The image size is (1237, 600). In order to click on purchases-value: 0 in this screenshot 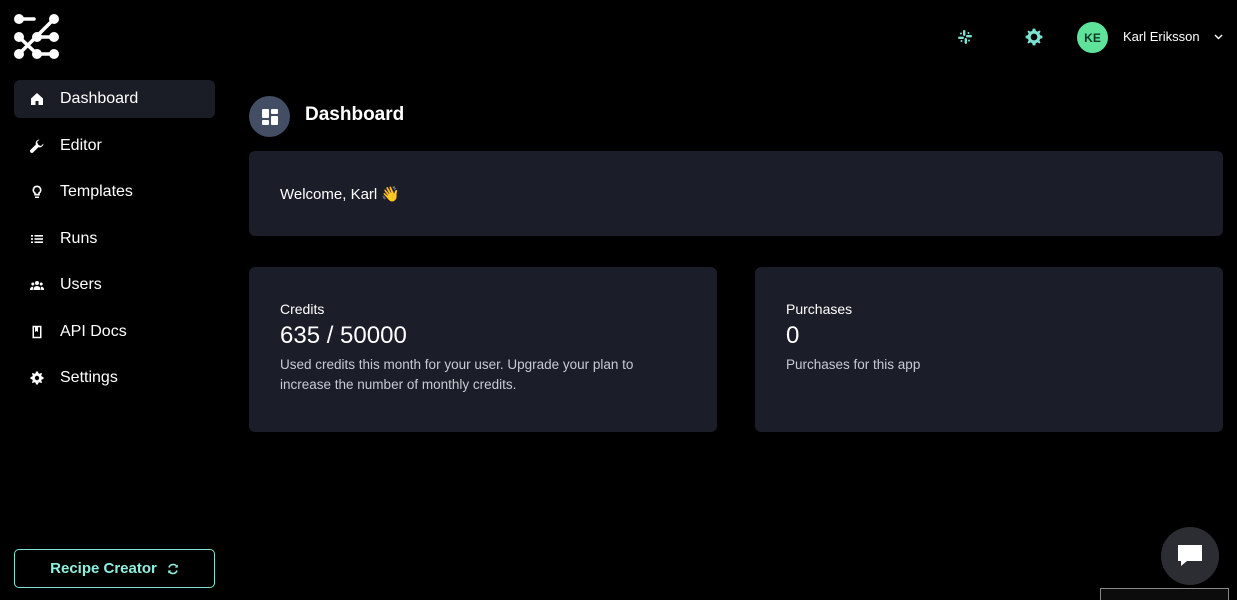, I will do `click(793, 335)`.